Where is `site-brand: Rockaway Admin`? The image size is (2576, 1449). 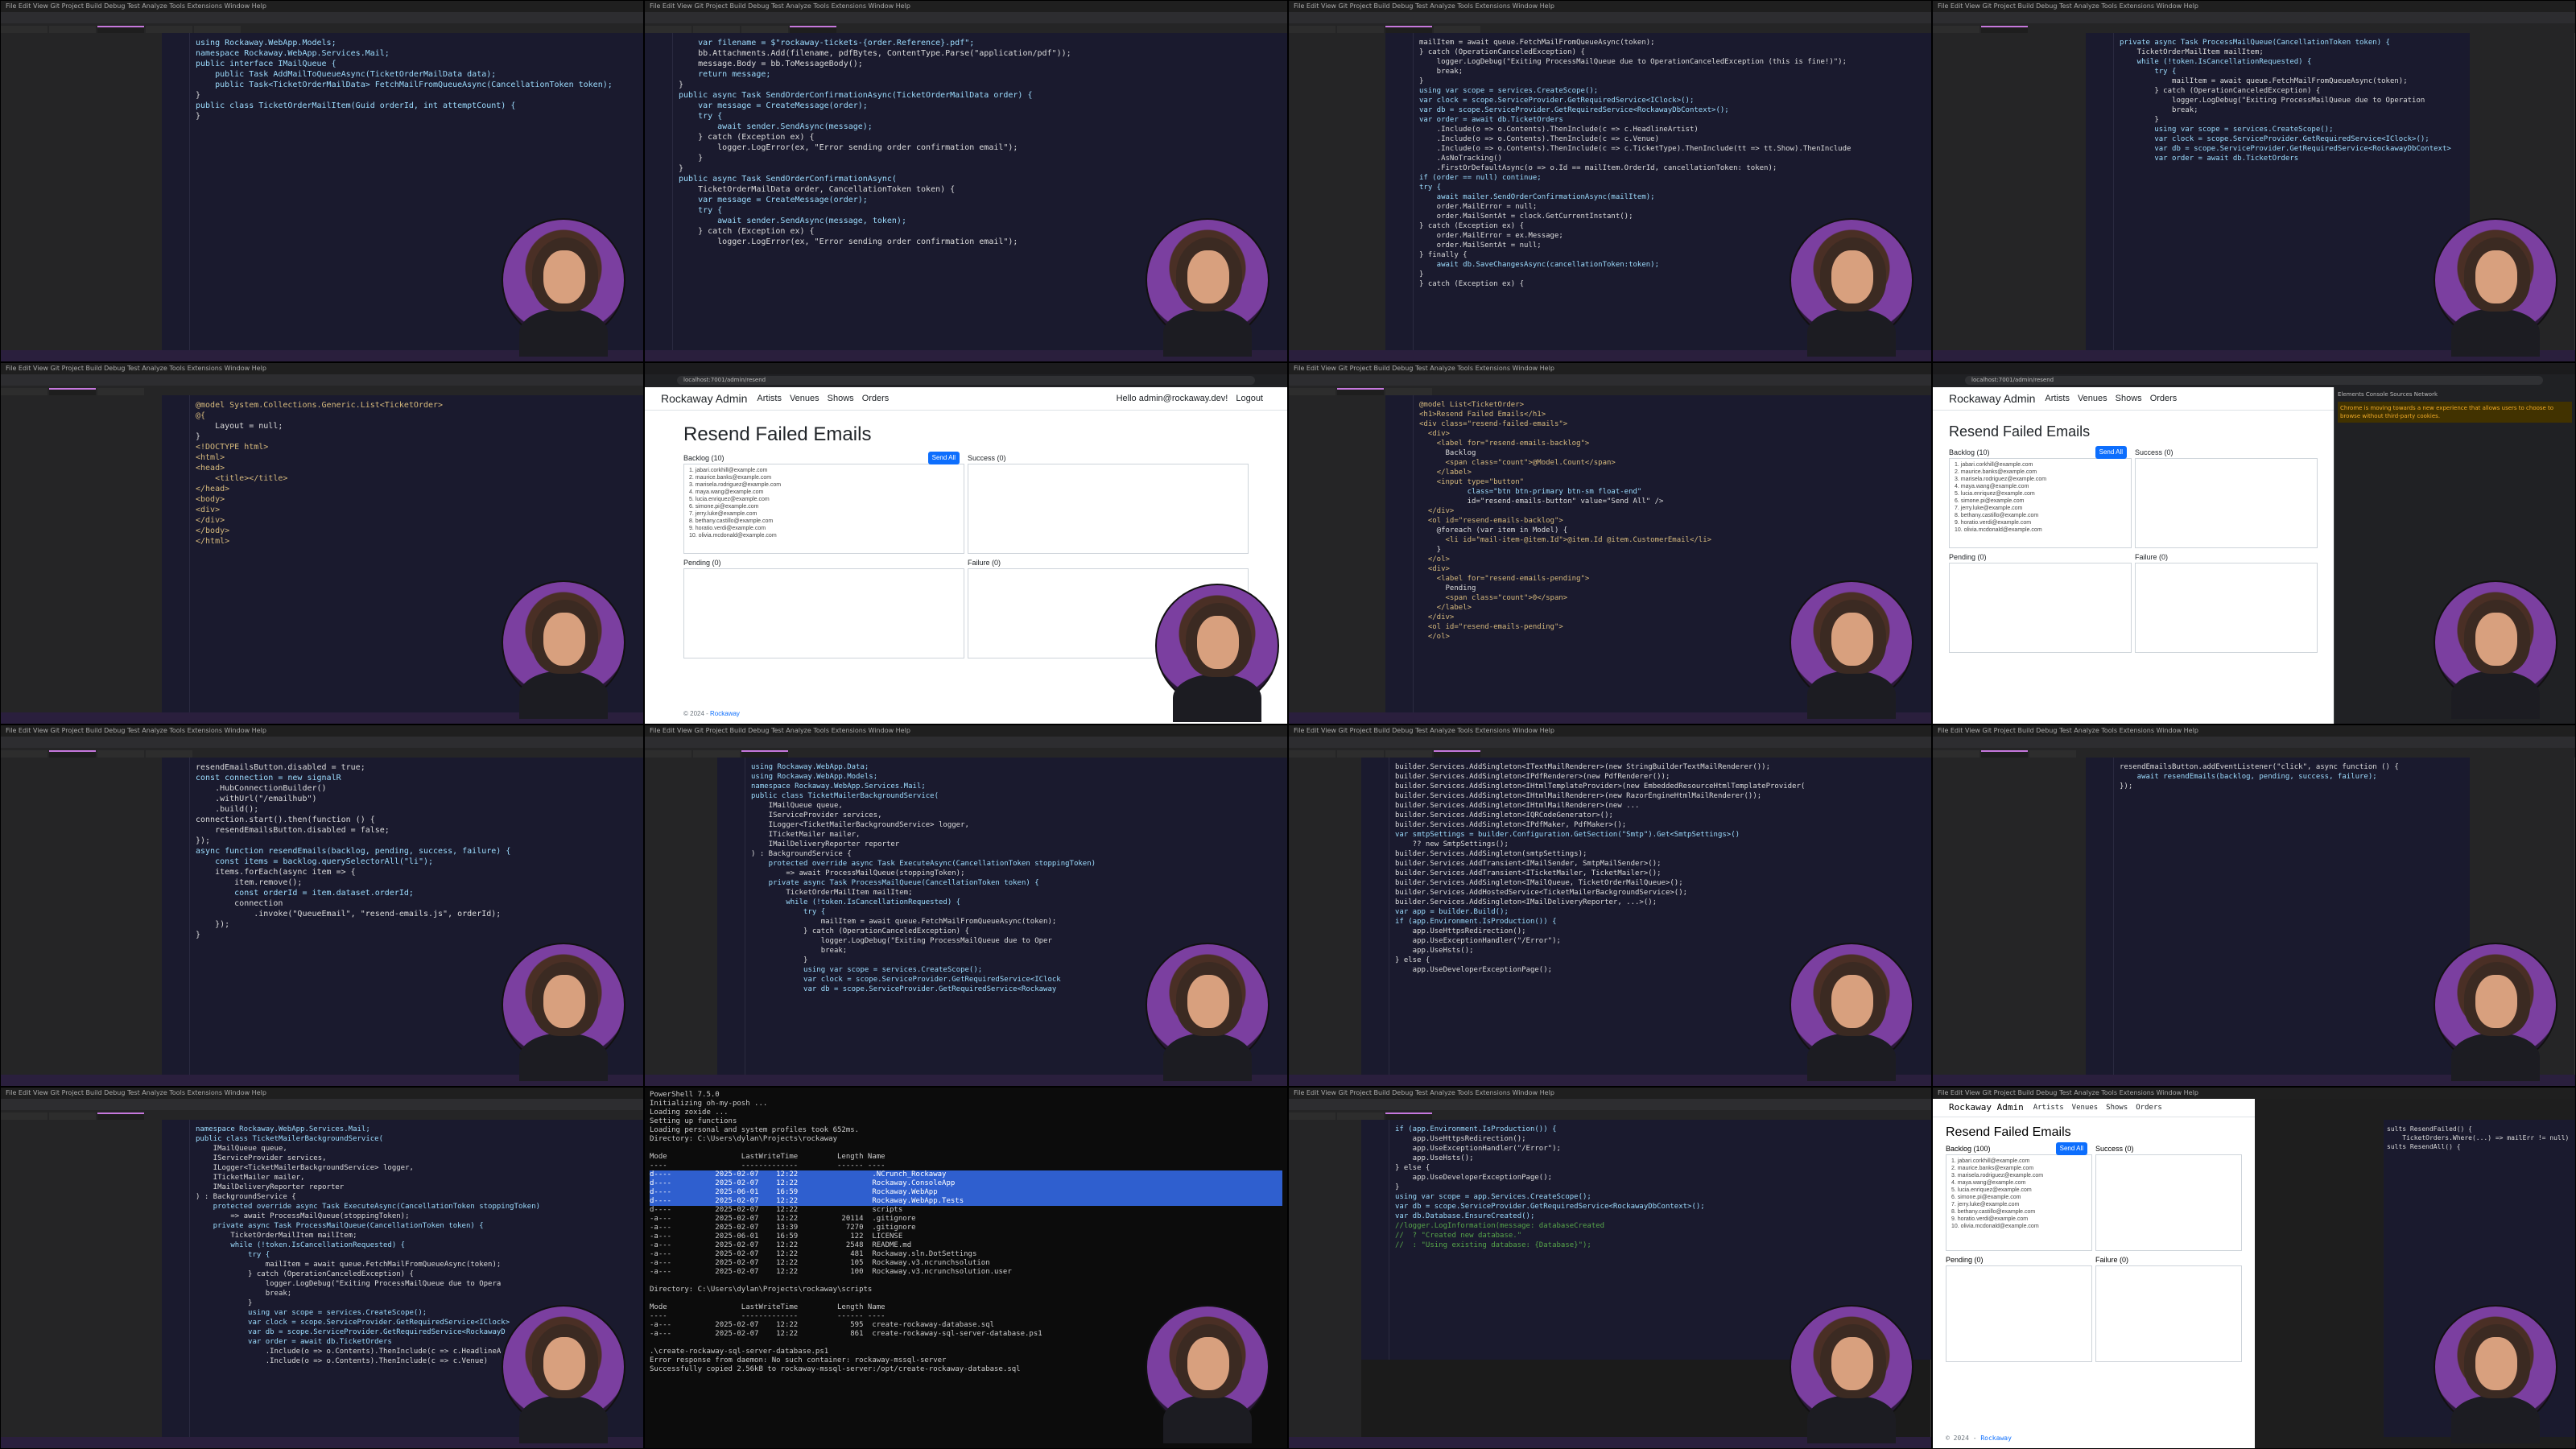
site-brand: Rockaway Admin is located at coordinates (704, 398).